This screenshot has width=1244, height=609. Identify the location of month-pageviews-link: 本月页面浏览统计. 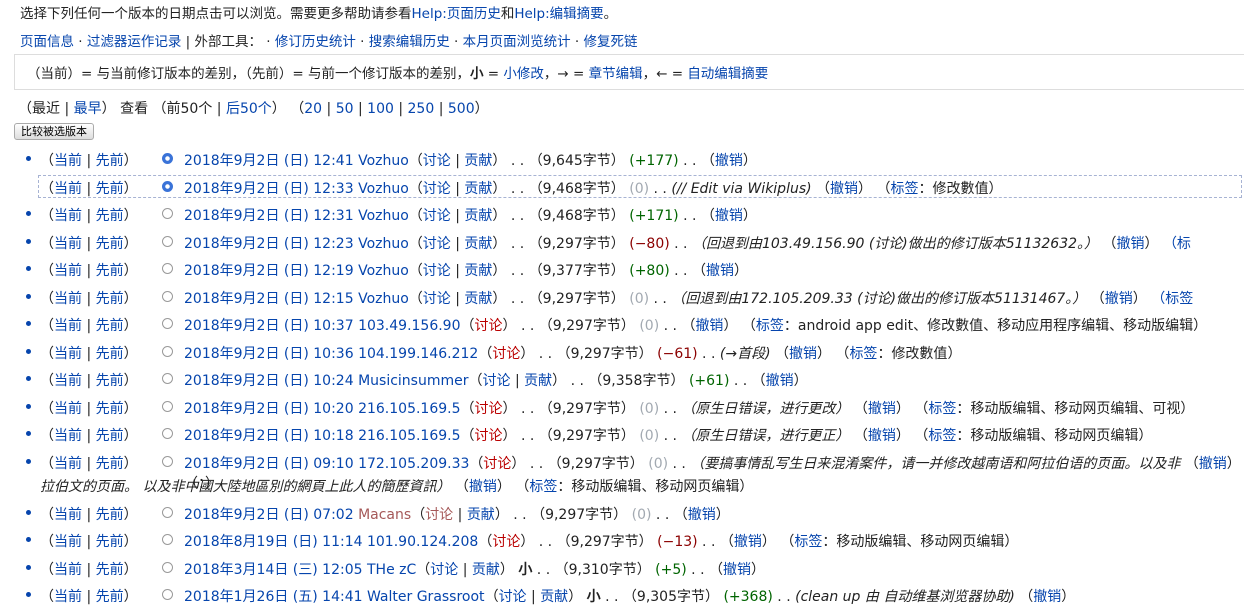
(517, 42).